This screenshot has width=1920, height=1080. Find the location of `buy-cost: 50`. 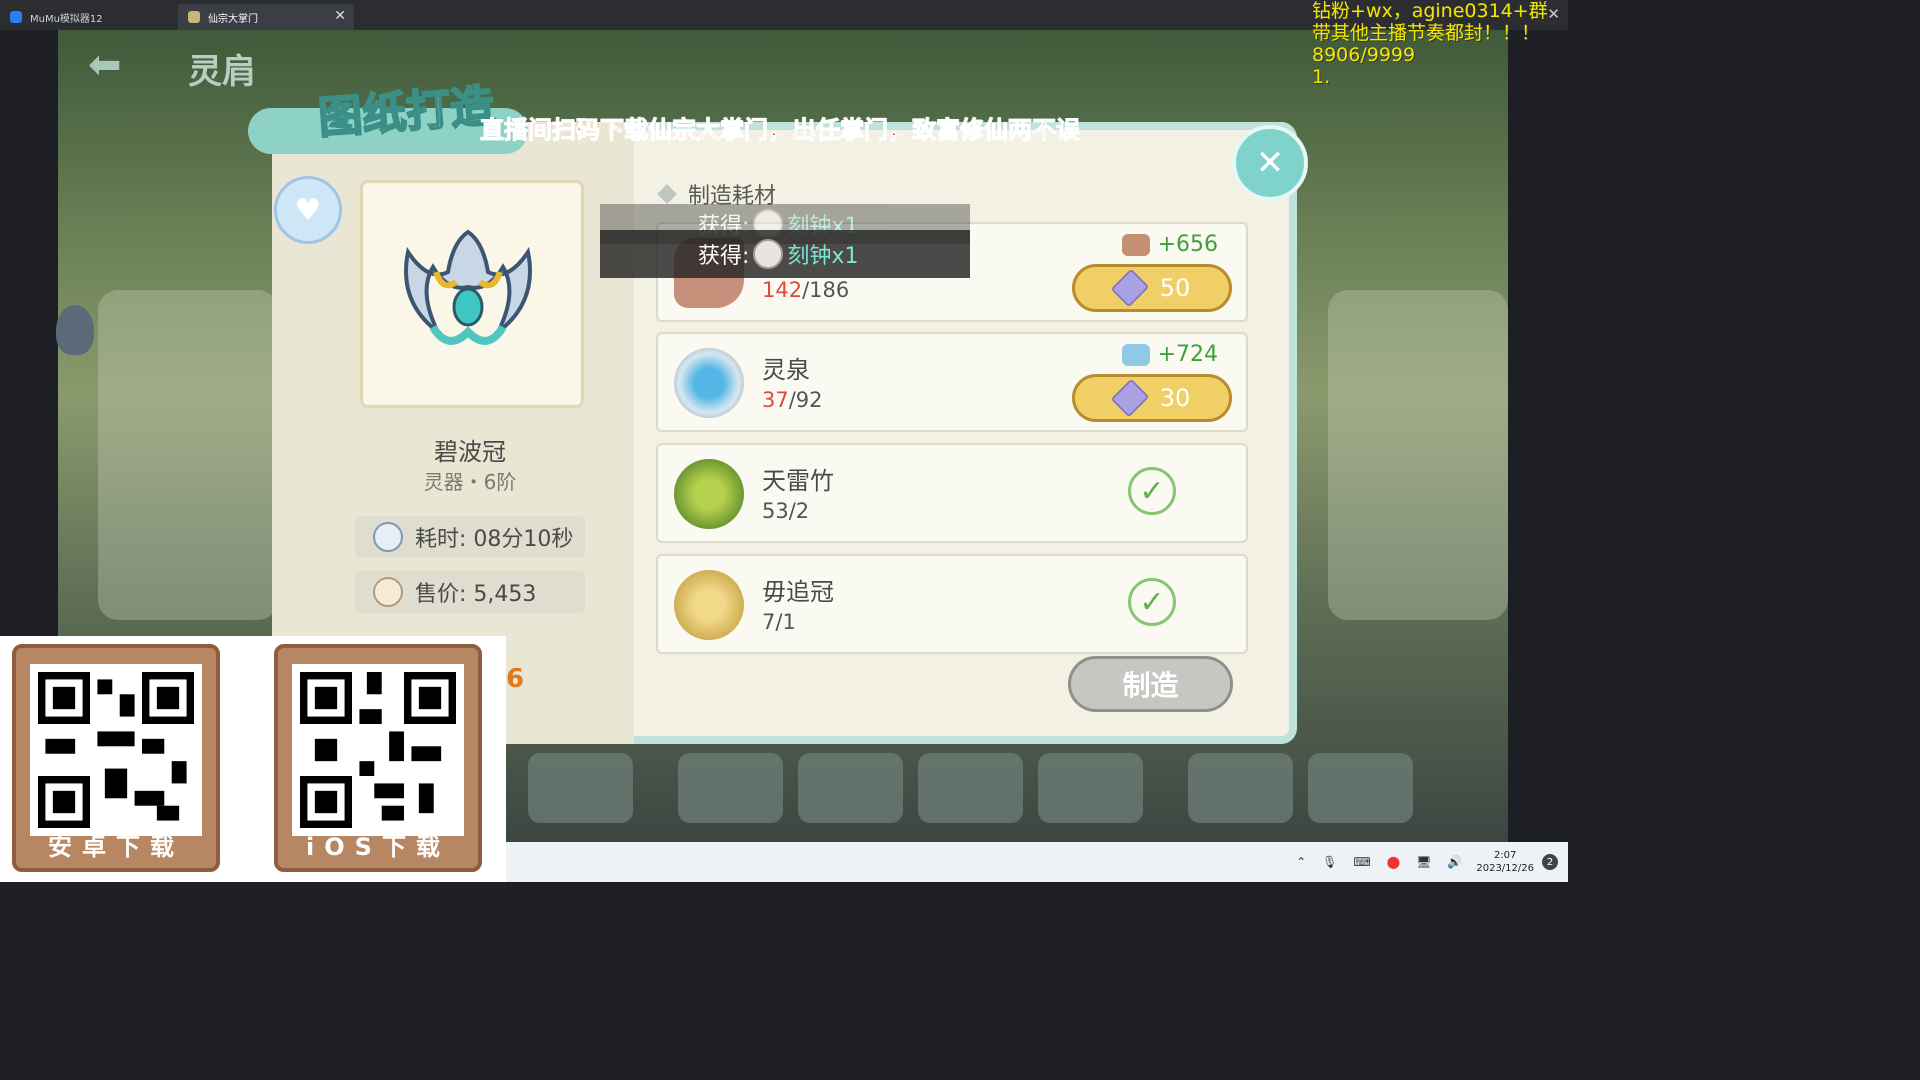

buy-cost: 50 is located at coordinates (1175, 288).